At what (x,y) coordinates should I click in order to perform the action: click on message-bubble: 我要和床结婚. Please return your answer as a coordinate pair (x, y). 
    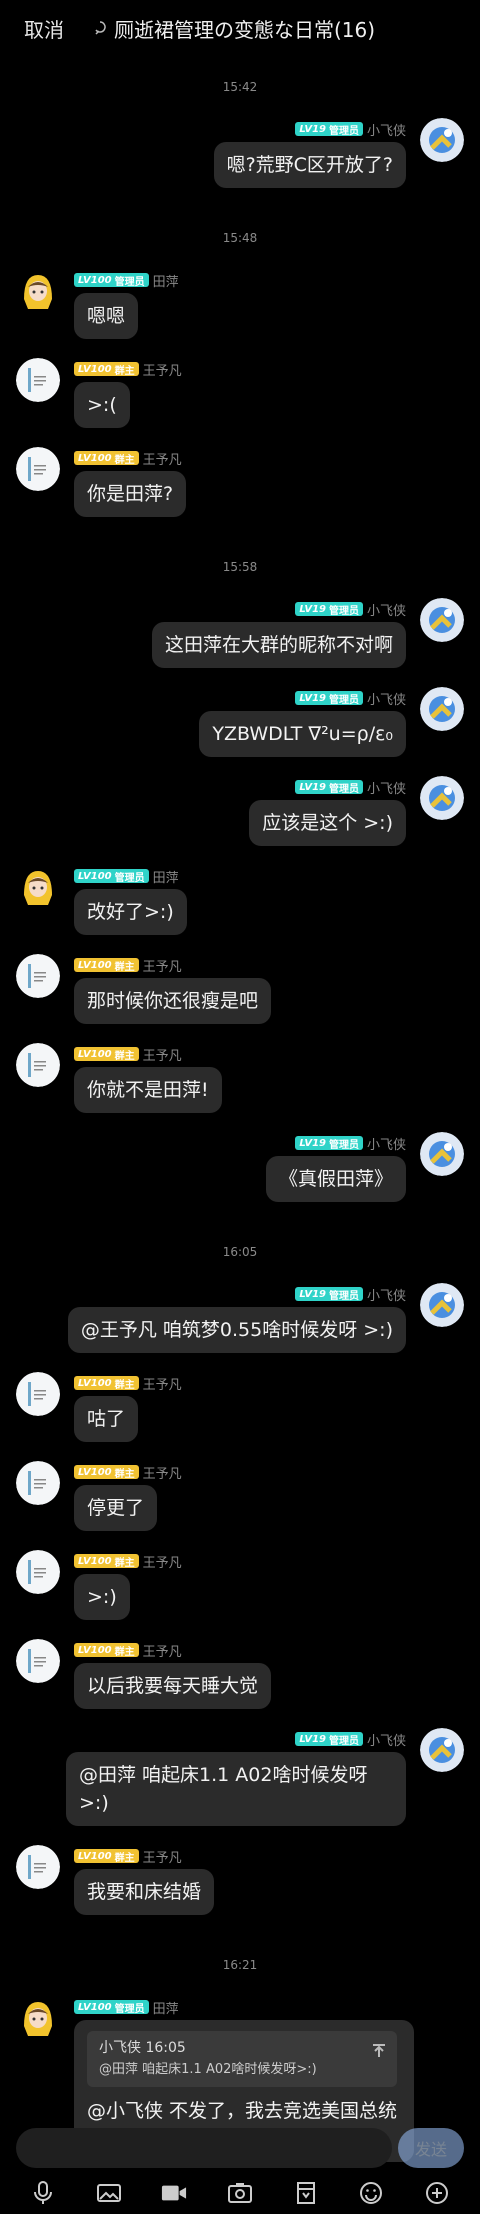
    Looking at the image, I should click on (144, 1892).